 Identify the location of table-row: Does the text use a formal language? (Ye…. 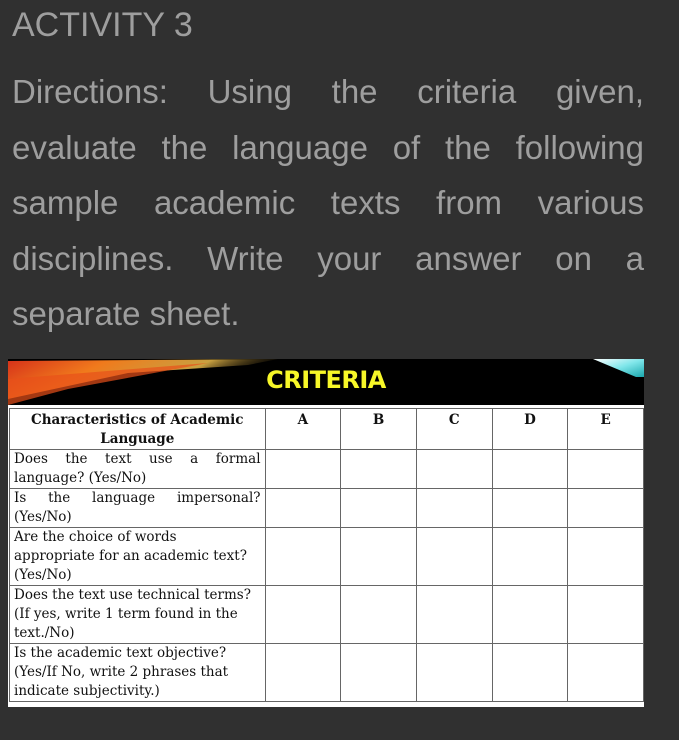
(326, 469).